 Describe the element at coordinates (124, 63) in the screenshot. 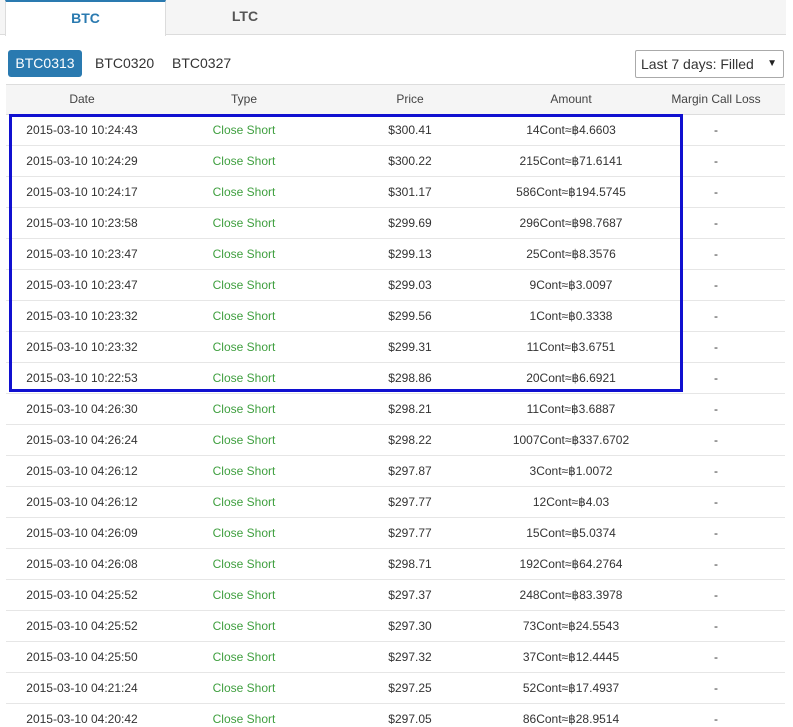

I see `contract-btc0320-button: BTC0320` at that location.